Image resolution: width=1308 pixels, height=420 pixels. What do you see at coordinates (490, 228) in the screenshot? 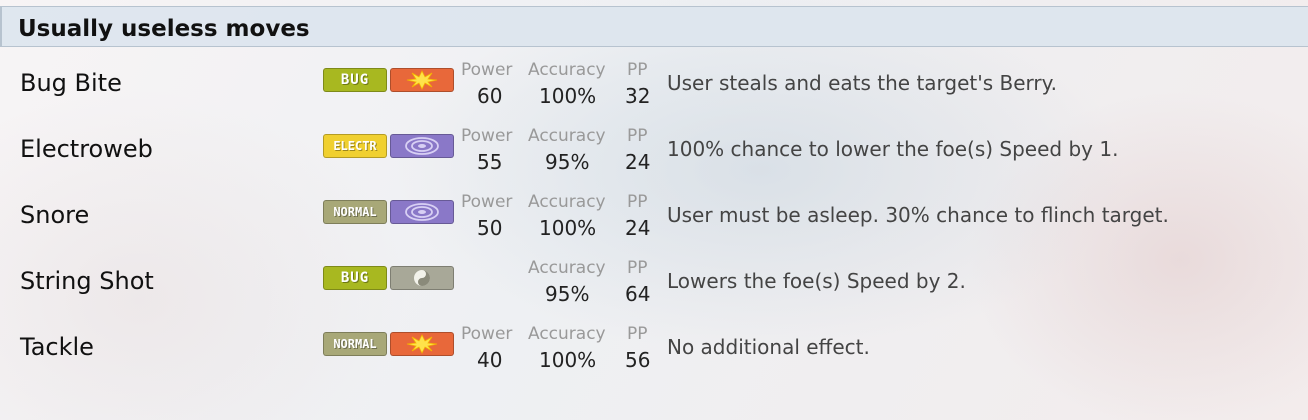
I see `power-value: 50` at bounding box center [490, 228].